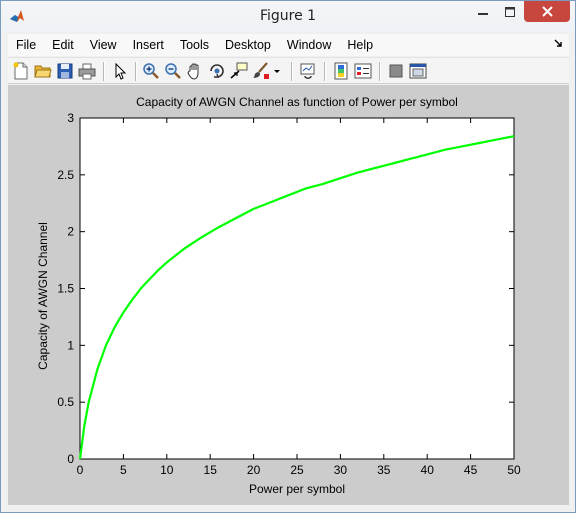 The image size is (576, 513). I want to click on y-tick-label: 0, so click(70, 459).